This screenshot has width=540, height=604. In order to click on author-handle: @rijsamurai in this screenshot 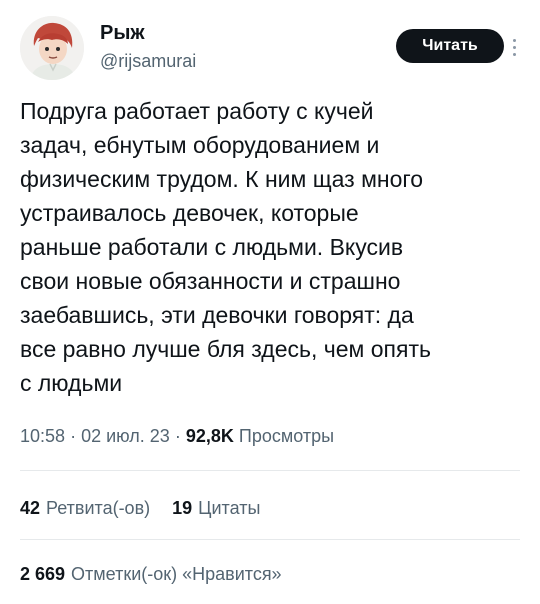, I will do `click(148, 61)`.